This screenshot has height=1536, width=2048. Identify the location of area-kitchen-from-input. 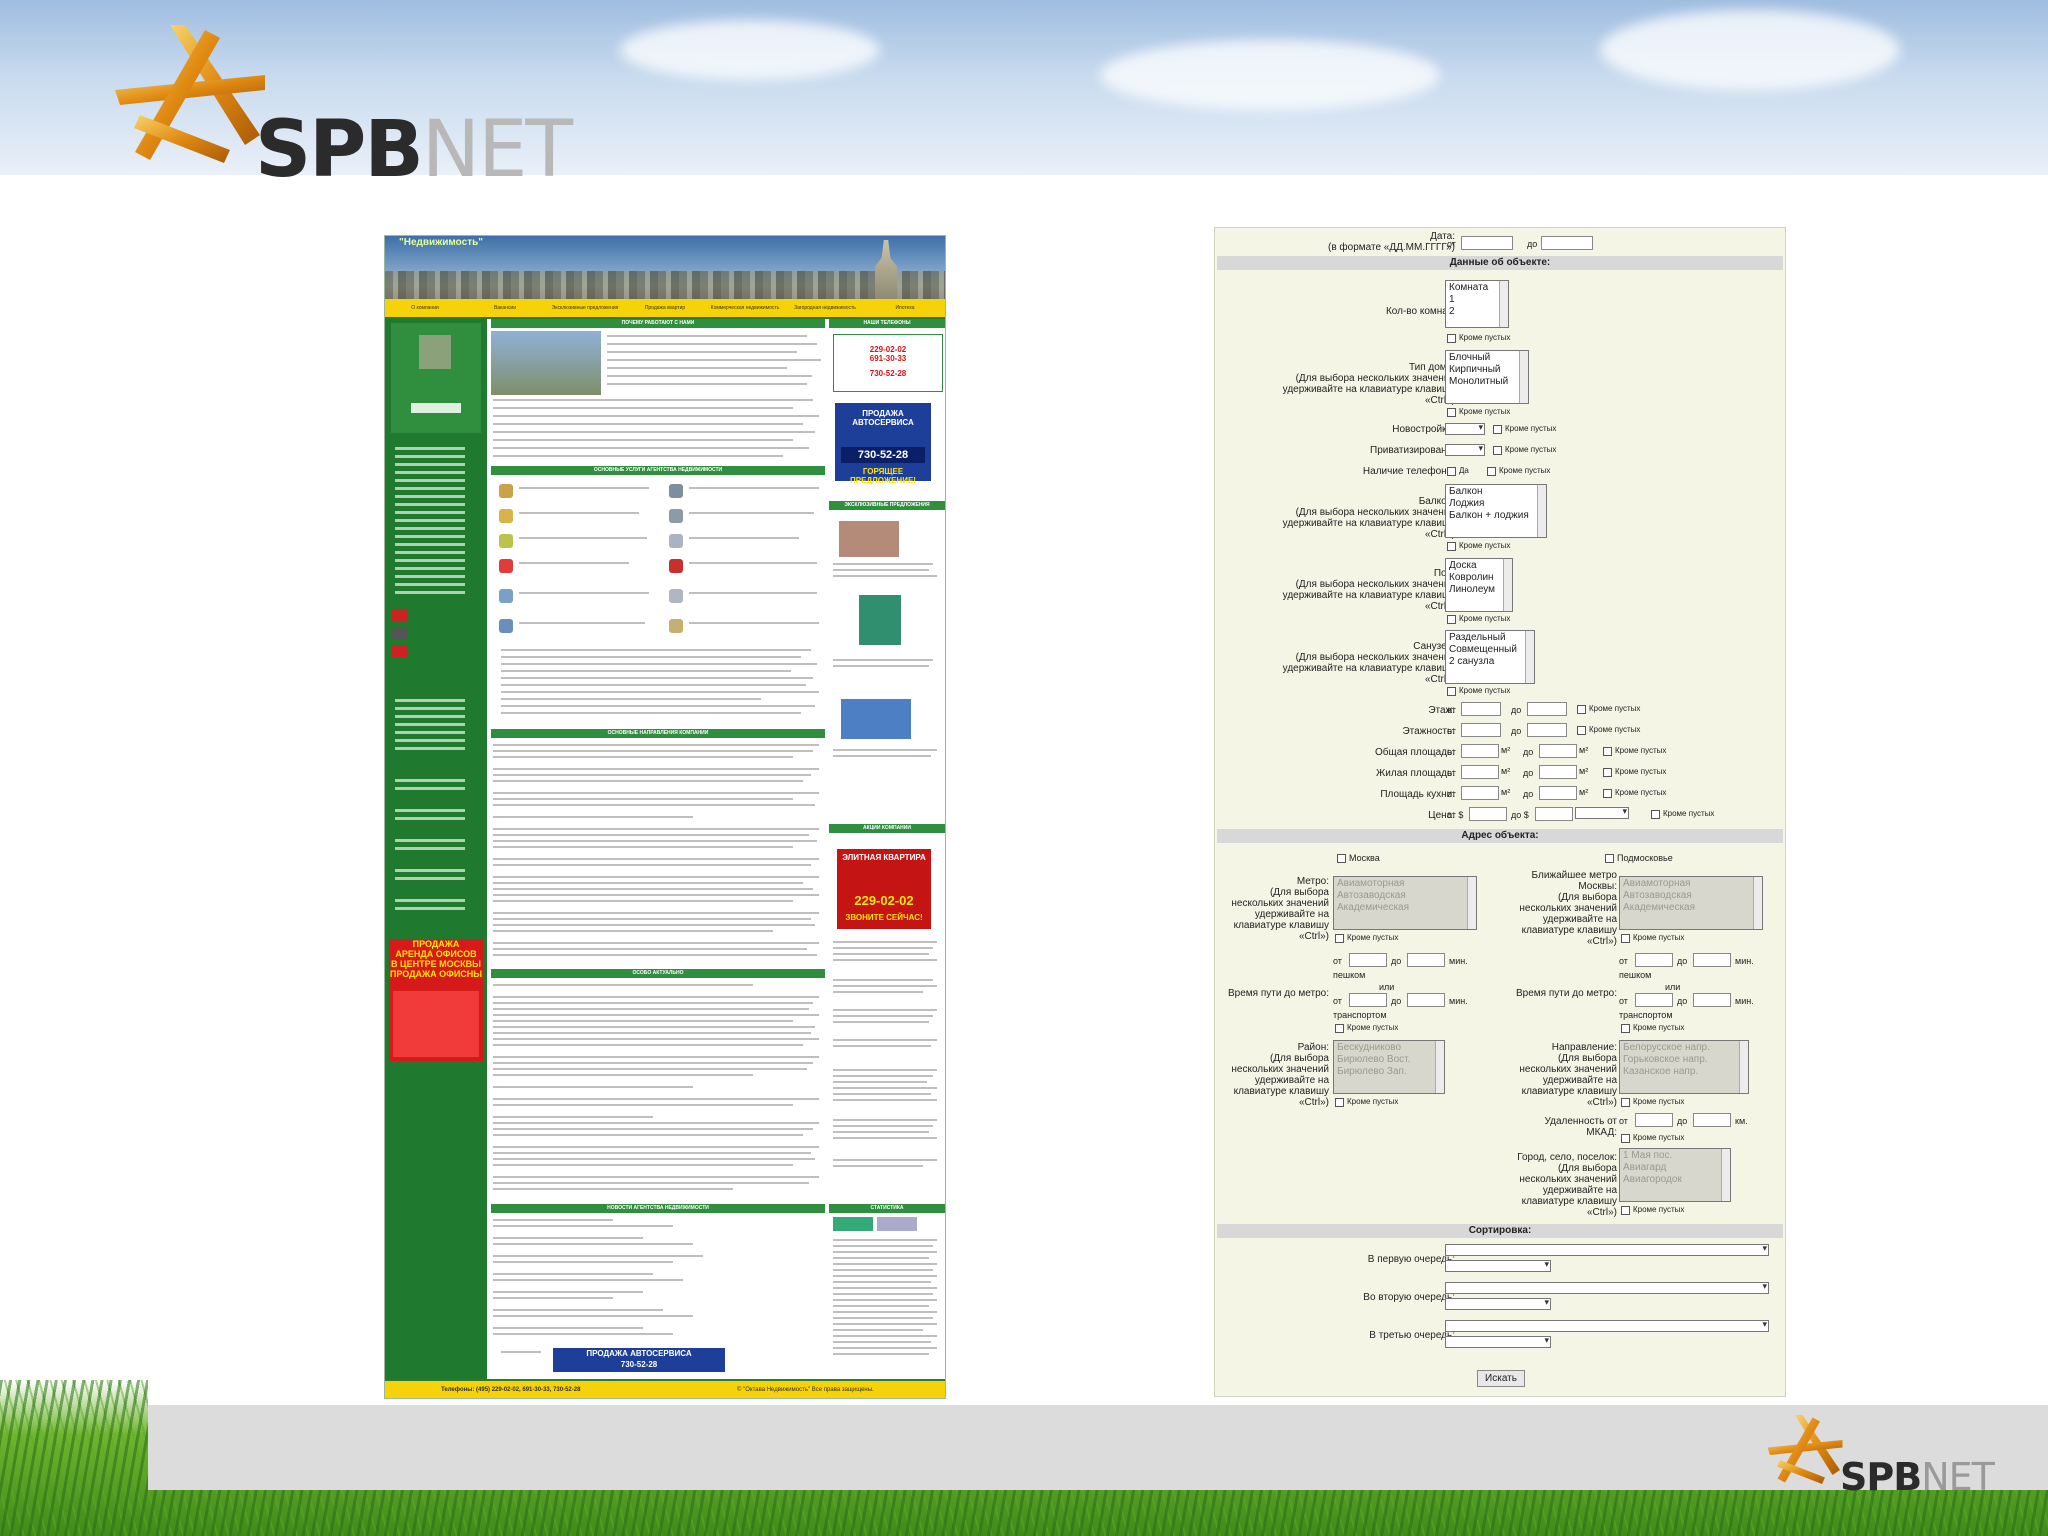
(1480, 793).